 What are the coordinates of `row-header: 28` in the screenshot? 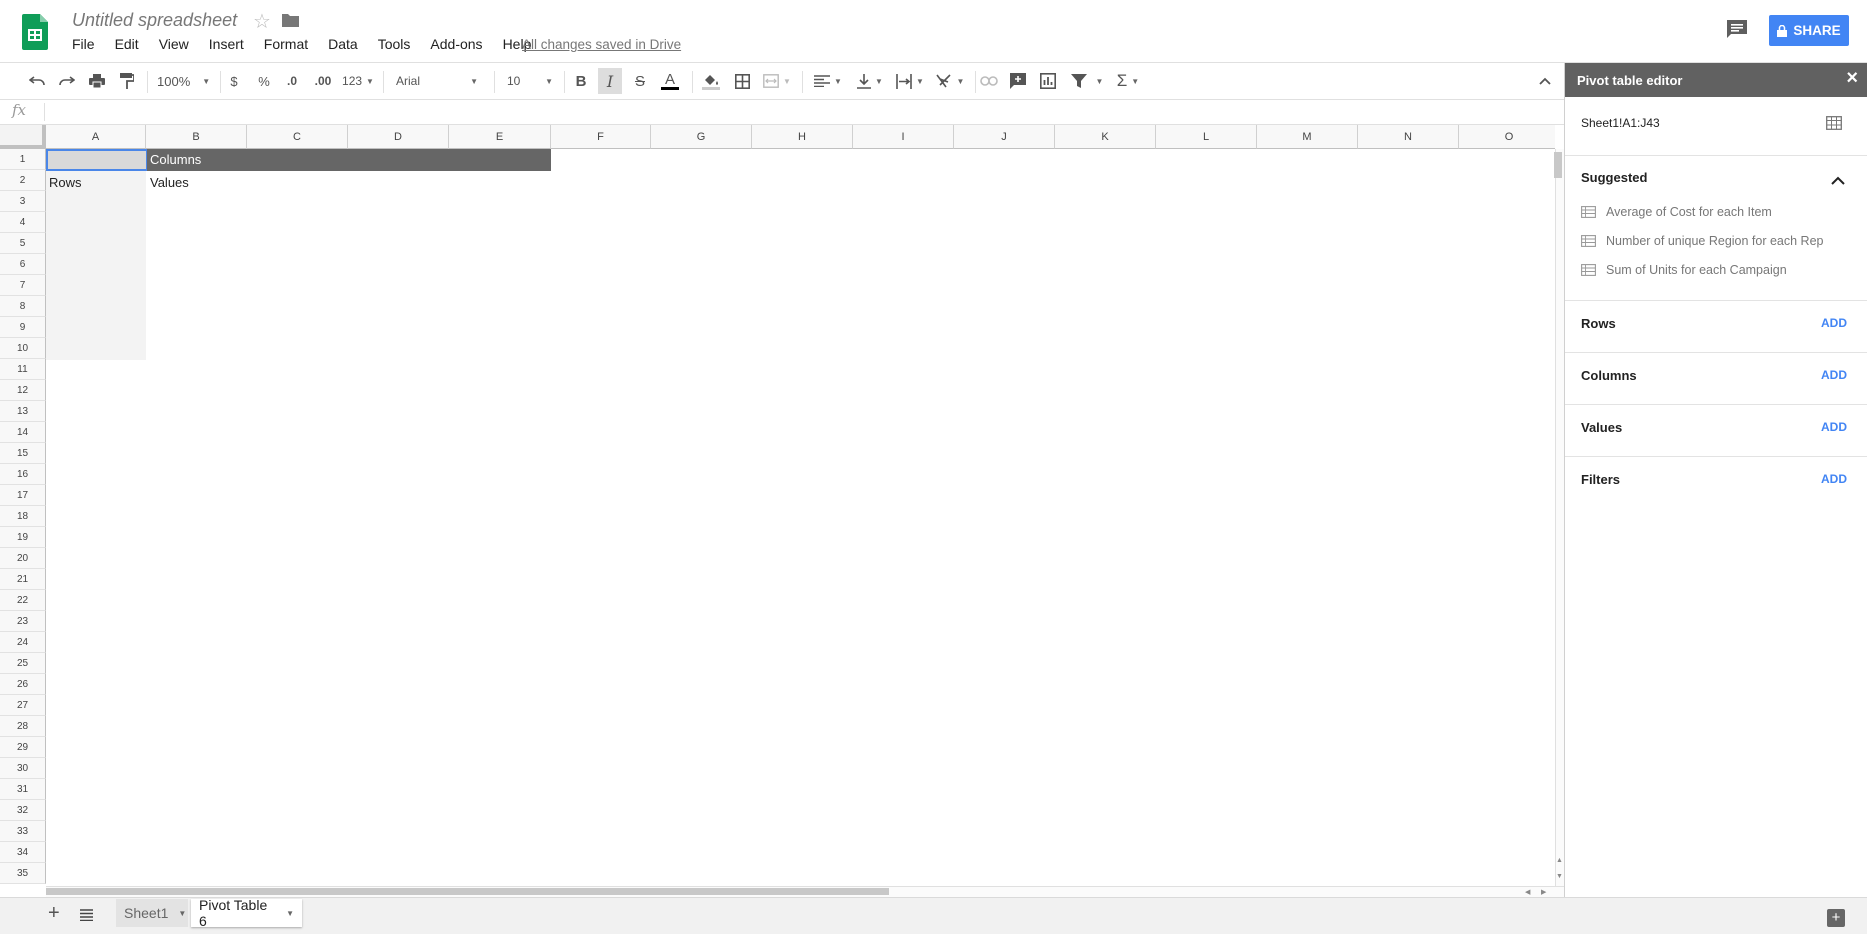 It's located at (23, 726).